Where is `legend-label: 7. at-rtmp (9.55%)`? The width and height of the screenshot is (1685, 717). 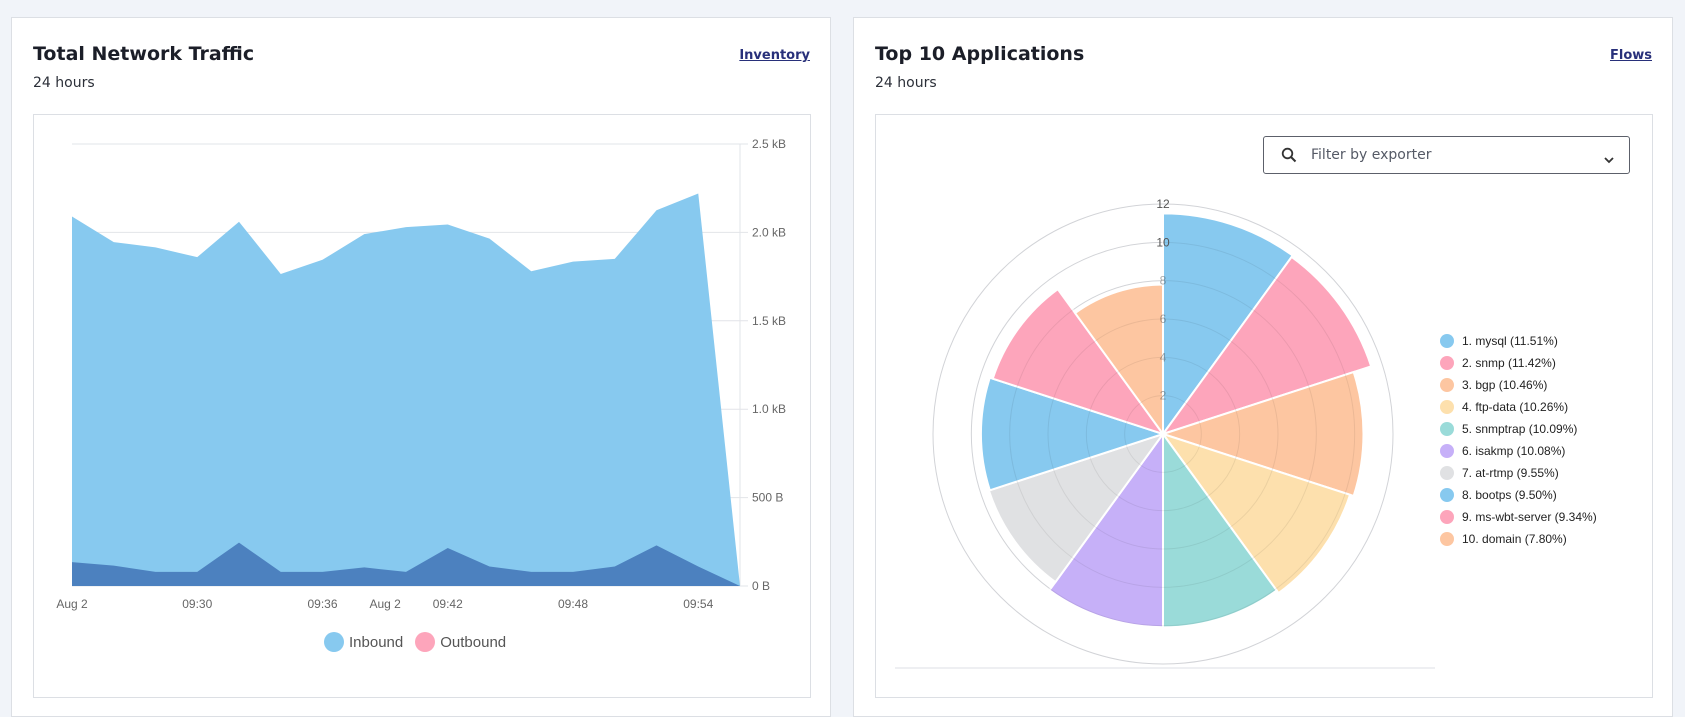
legend-label: 7. at-rtmp (9.55%) is located at coordinates (1510, 473).